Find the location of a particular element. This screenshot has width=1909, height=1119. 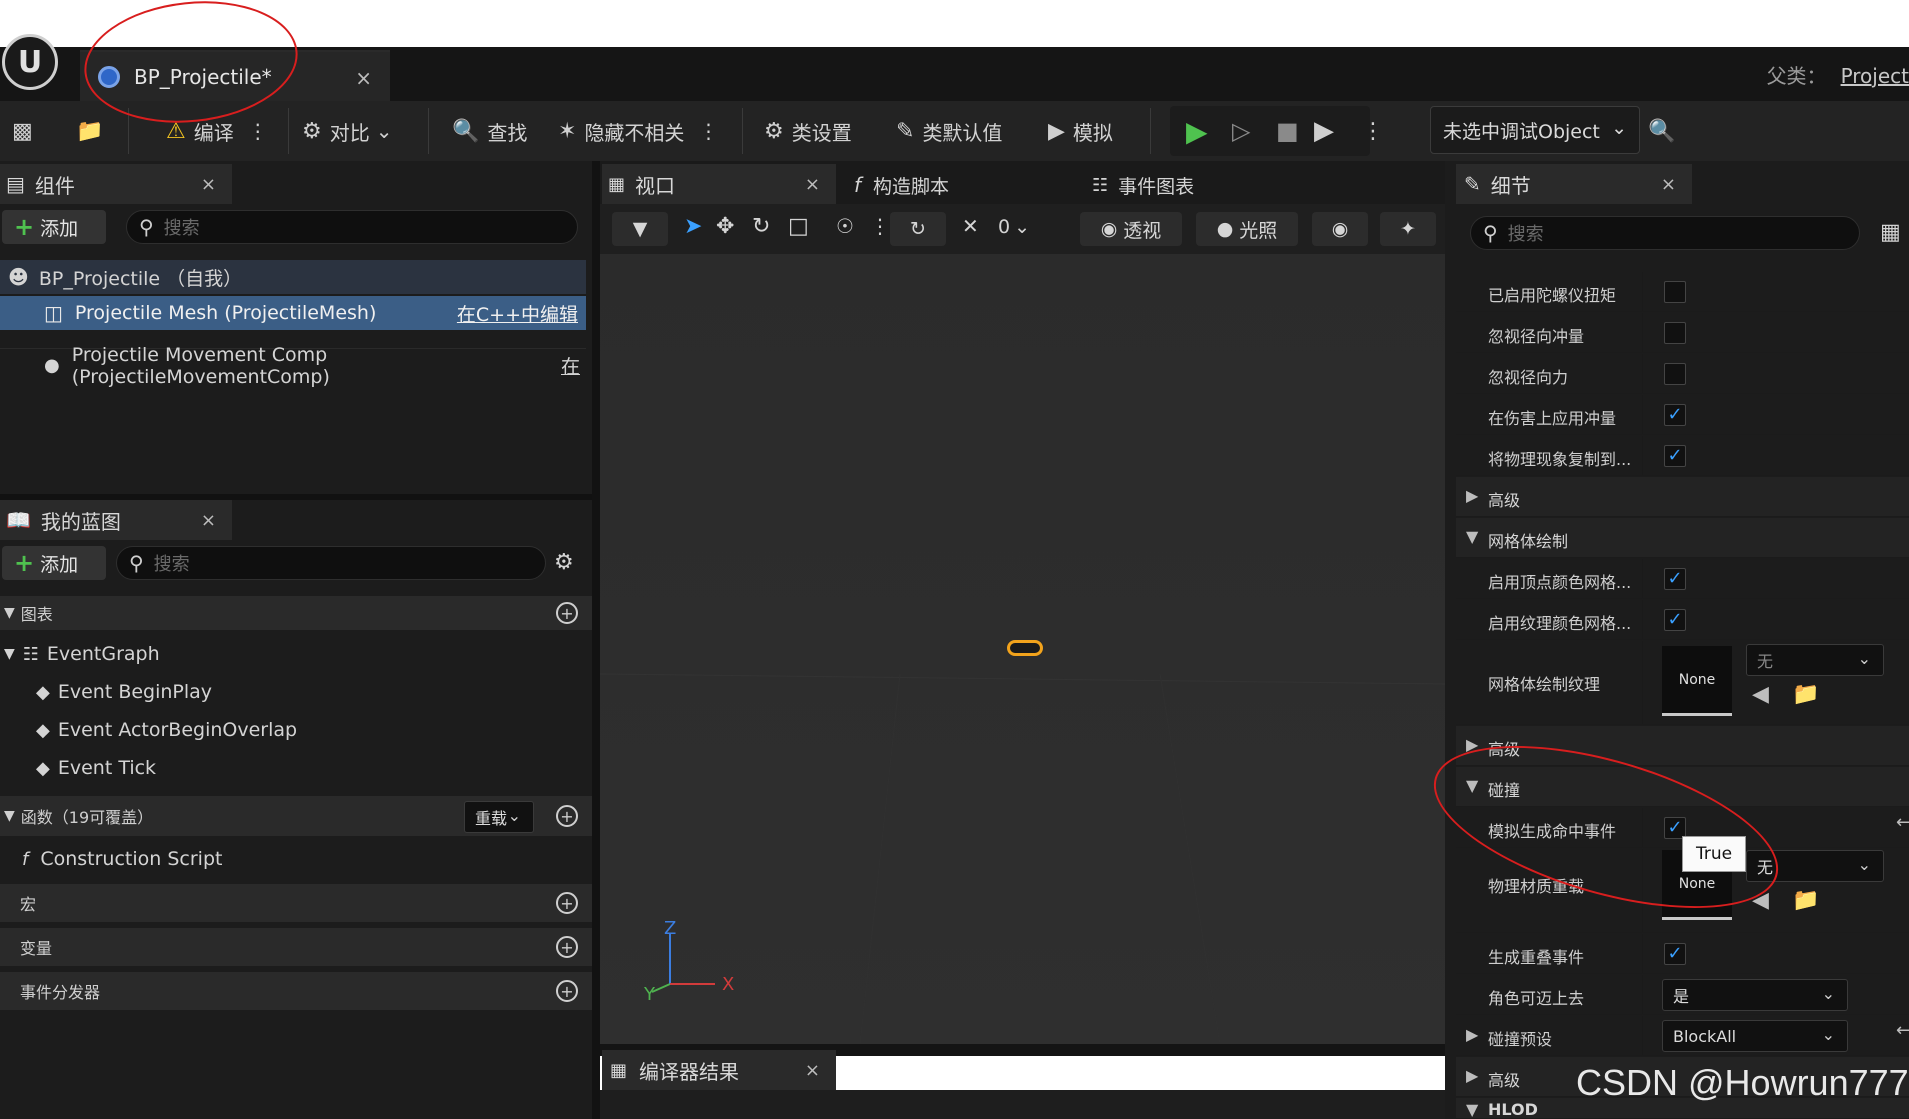

close-tab-icon: × is located at coordinates (363, 78).